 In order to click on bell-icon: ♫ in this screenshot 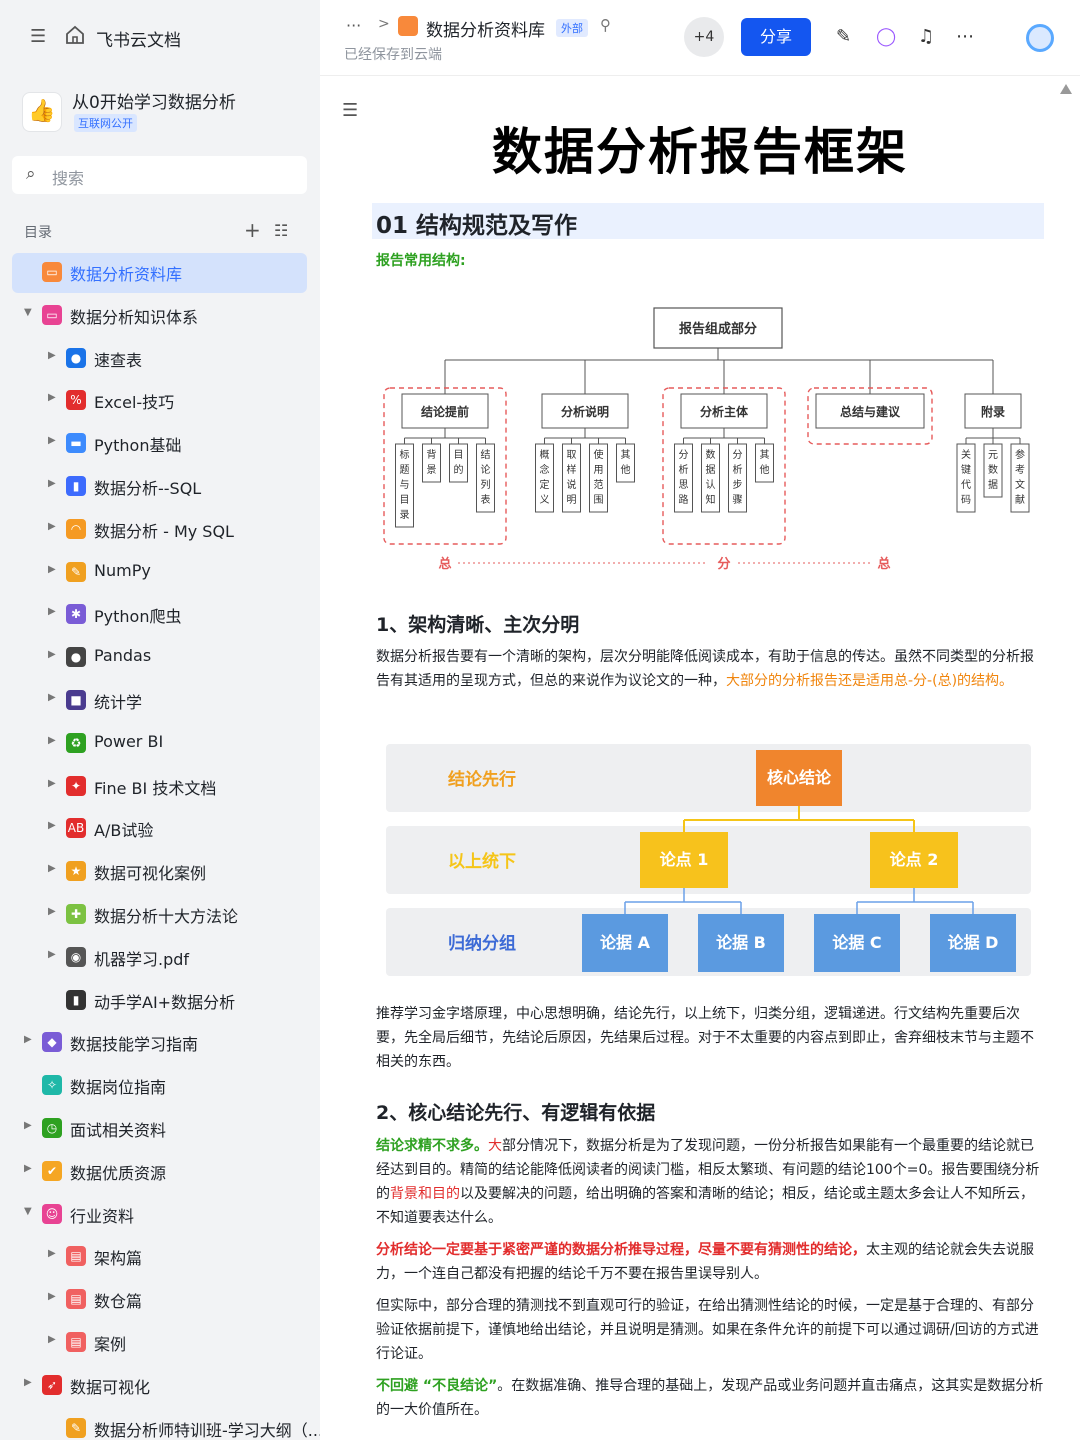, I will do `click(926, 36)`.